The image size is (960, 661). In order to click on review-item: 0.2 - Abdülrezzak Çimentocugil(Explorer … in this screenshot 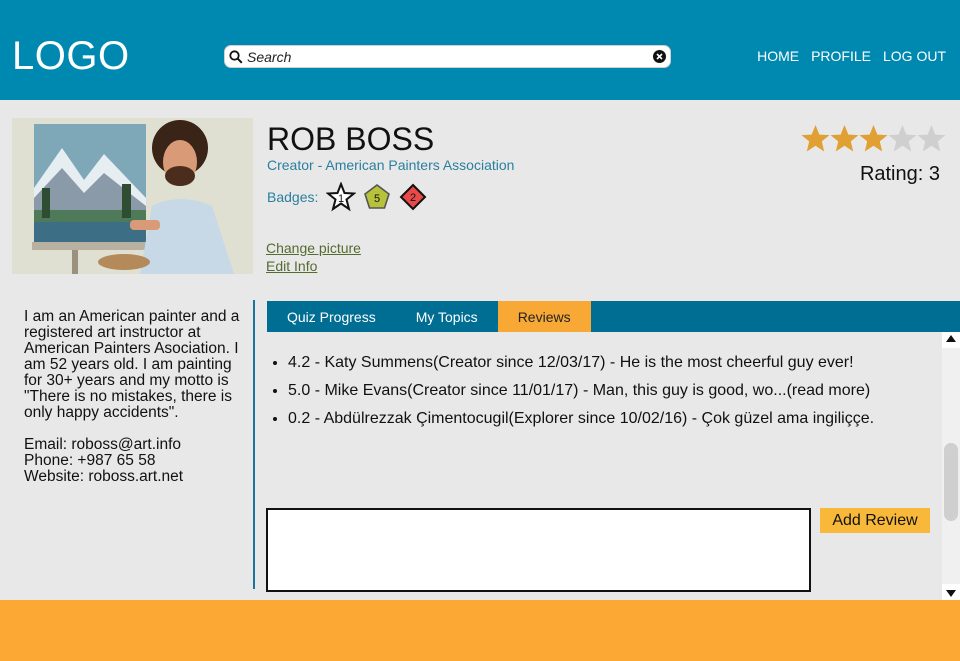, I will do `click(609, 419)`.